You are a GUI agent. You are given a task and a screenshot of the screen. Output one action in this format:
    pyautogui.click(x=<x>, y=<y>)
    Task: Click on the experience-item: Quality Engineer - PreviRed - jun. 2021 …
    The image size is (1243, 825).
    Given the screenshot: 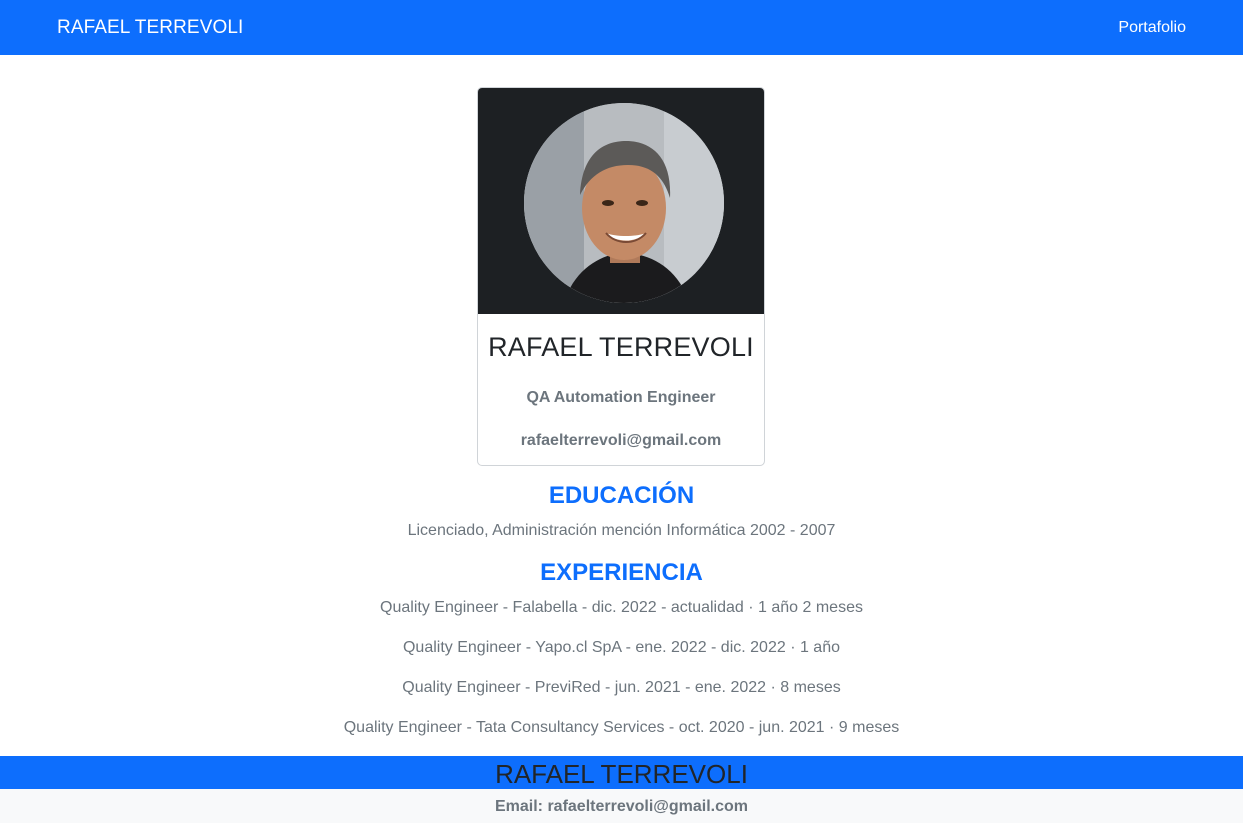 What is the action you would take?
    pyautogui.click(x=621, y=687)
    